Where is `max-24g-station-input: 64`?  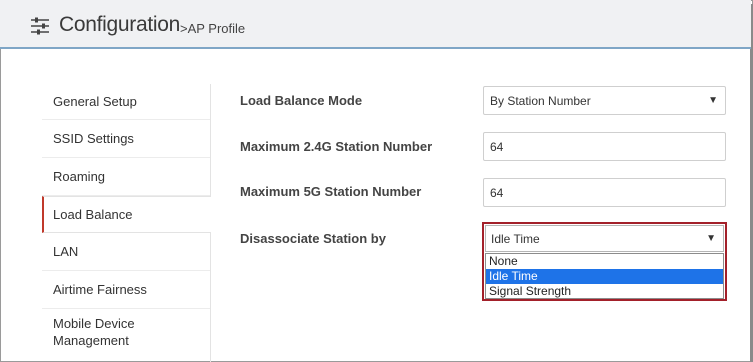
max-24g-station-input: 64 is located at coordinates (604, 146).